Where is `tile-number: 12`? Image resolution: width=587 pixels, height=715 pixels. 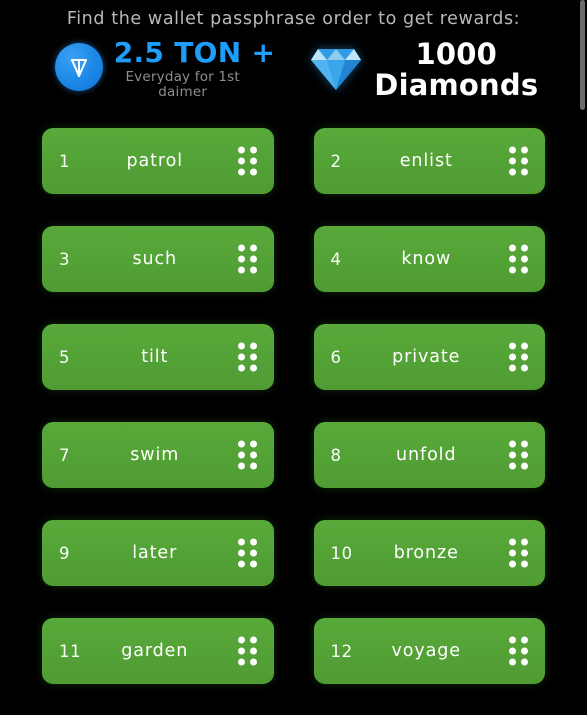
tile-number: 12 is located at coordinates (341, 651).